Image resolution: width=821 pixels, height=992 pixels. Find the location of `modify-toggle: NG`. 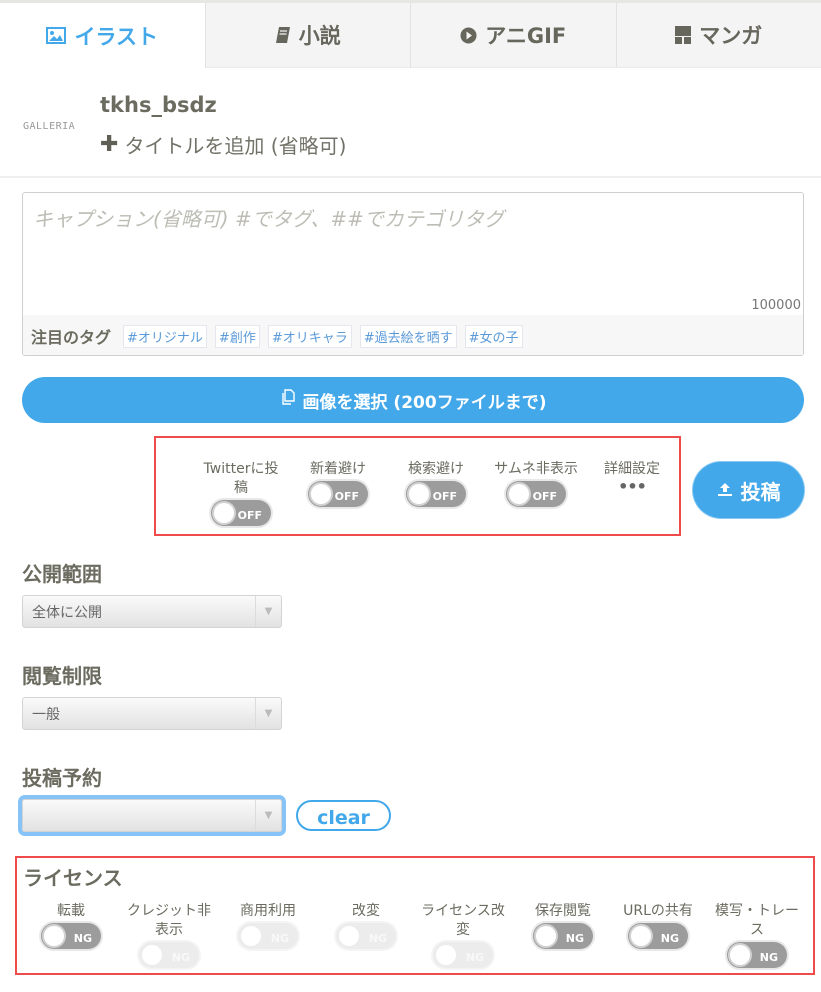

modify-toggle: NG is located at coordinates (366, 936).